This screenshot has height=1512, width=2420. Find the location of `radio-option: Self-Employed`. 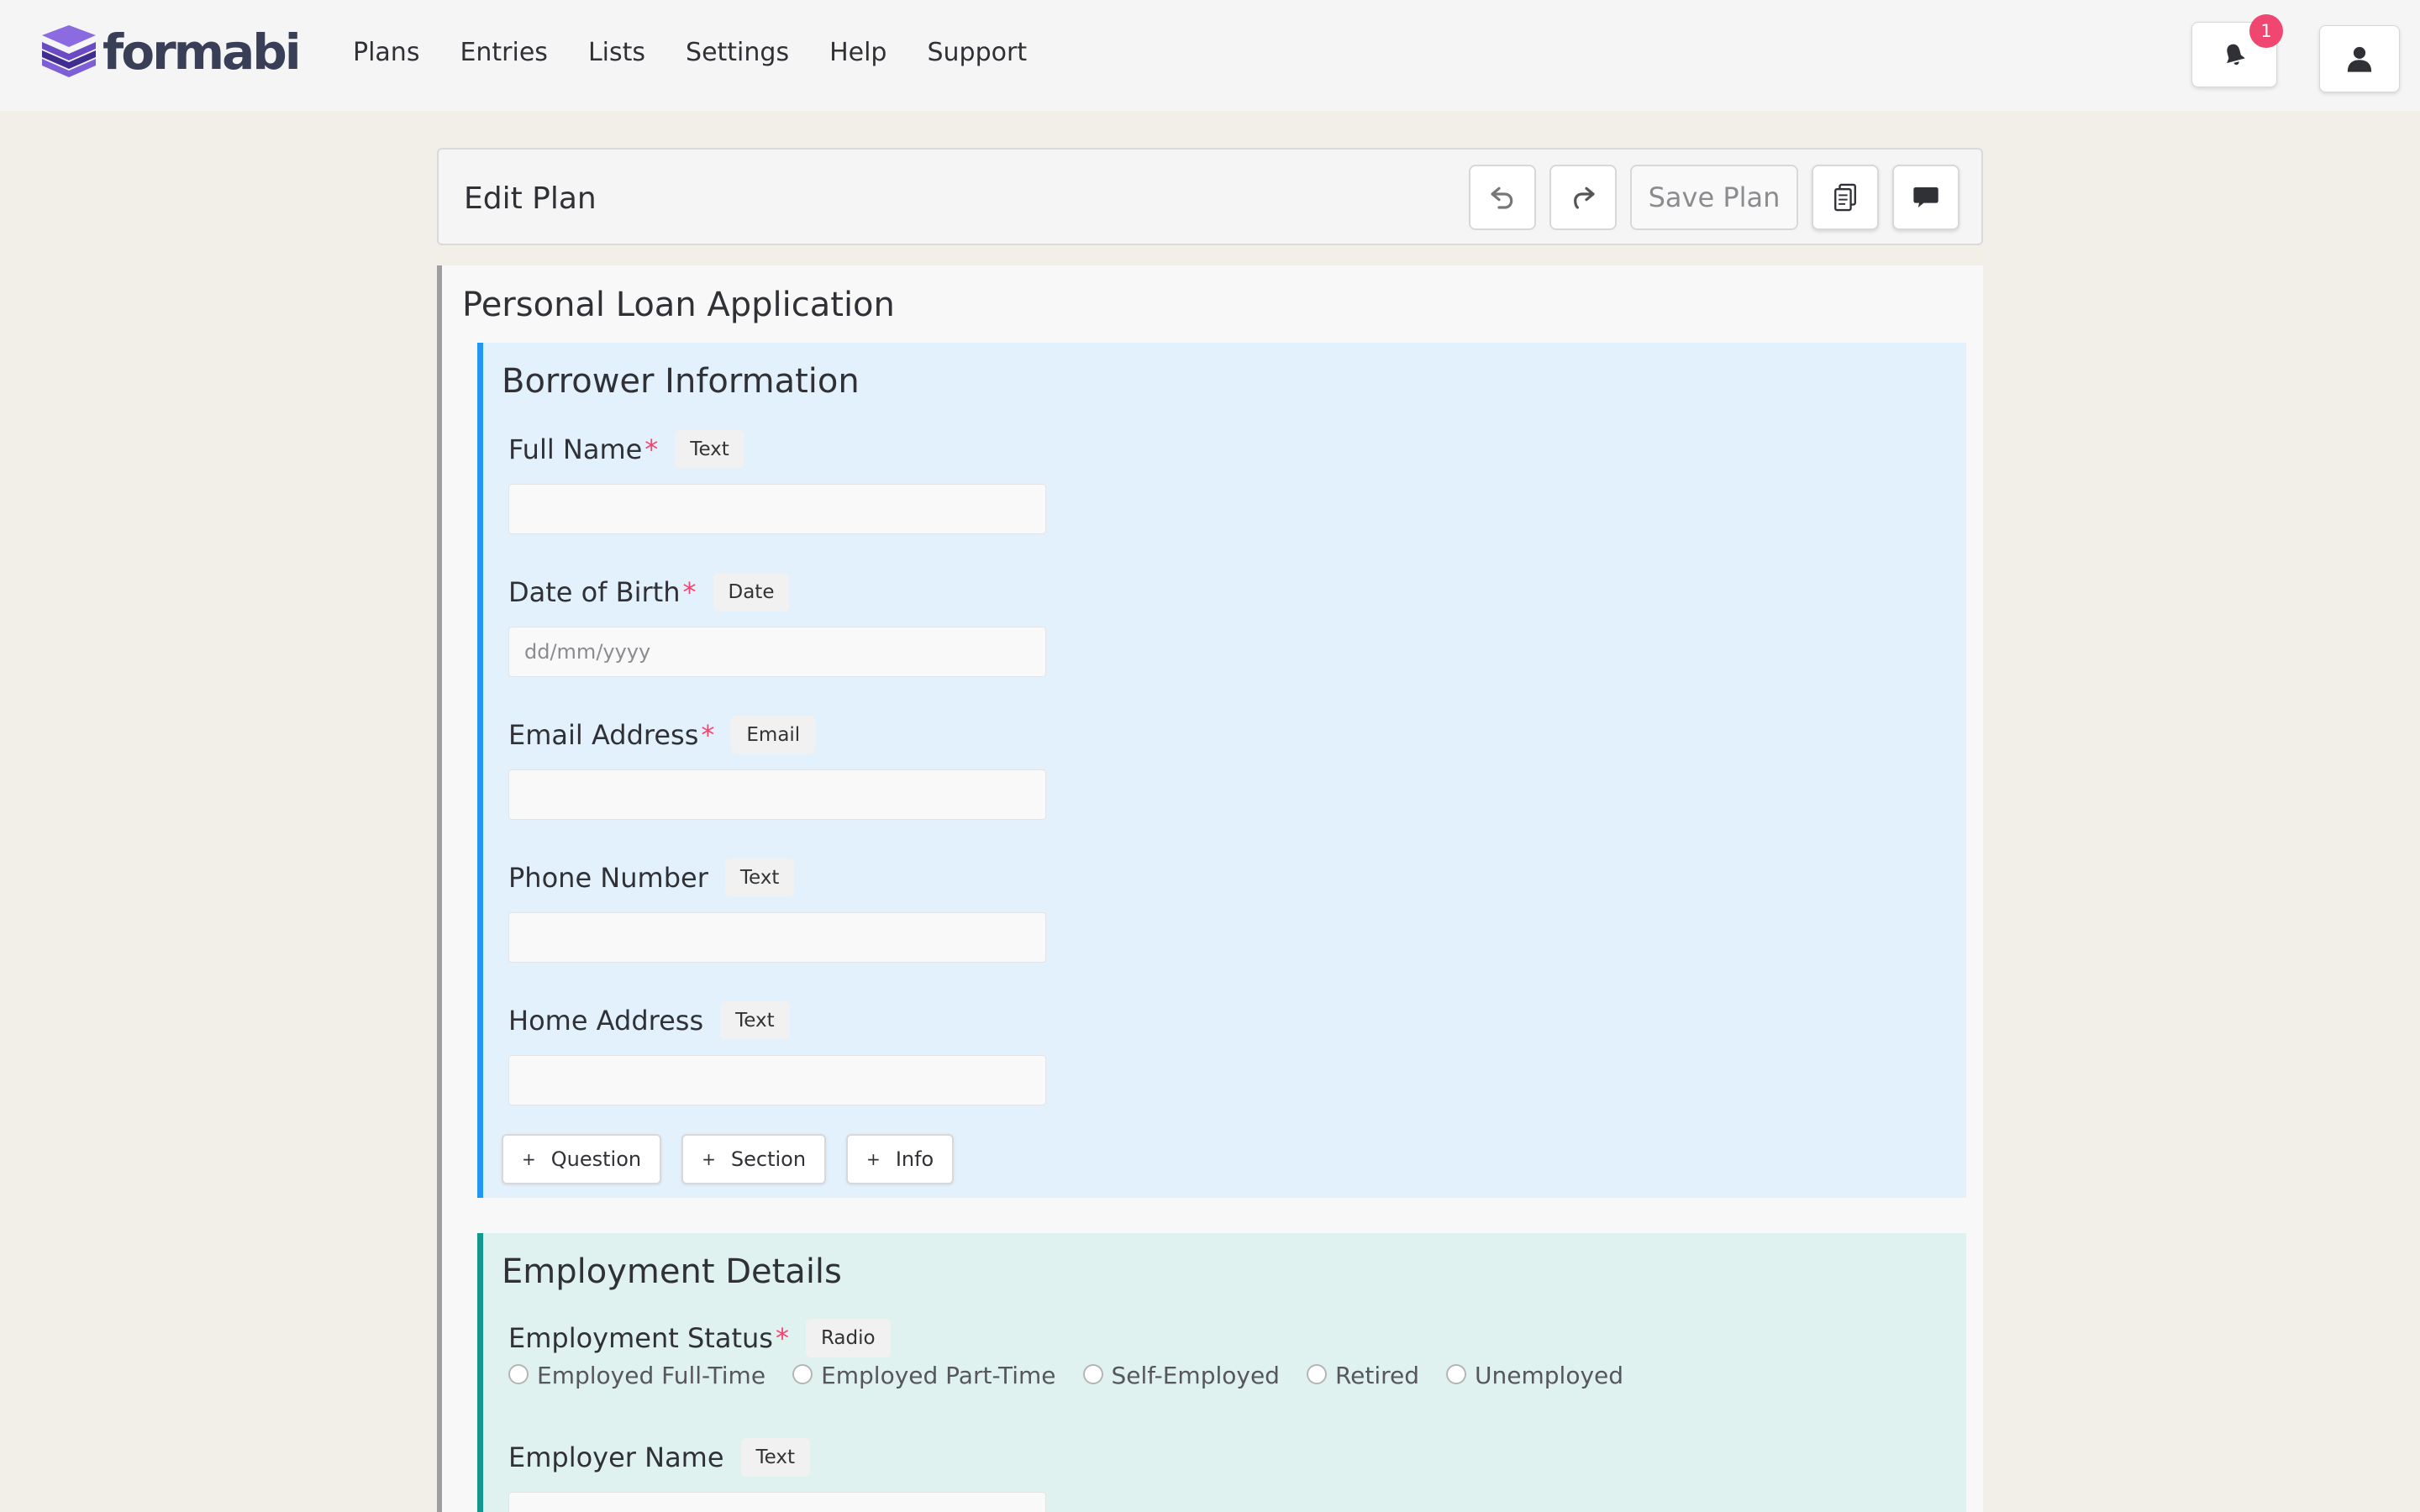

radio-option: Self-Employed is located at coordinates (1181, 1376).